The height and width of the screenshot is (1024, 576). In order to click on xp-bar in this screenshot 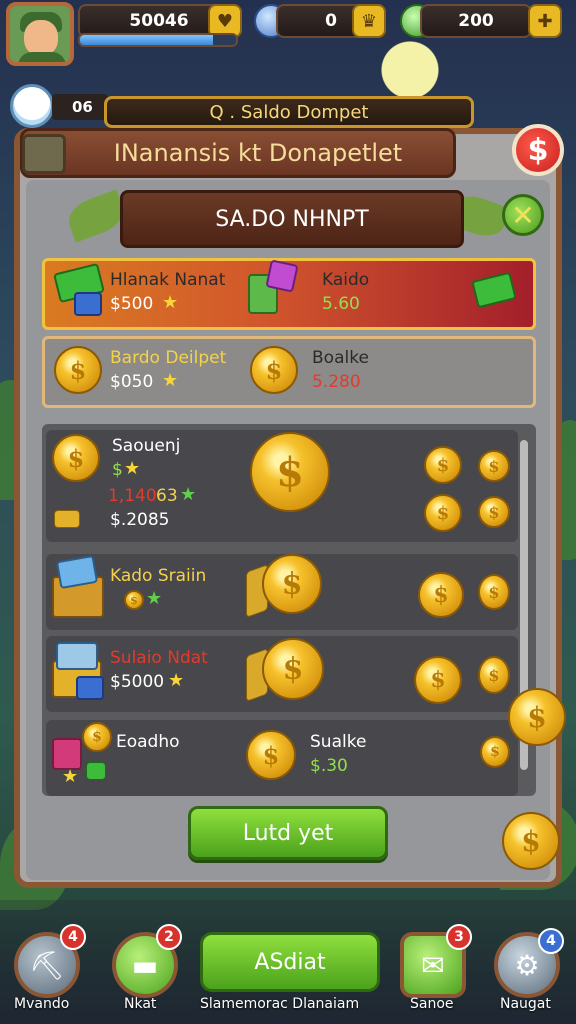, I will do `click(158, 40)`.